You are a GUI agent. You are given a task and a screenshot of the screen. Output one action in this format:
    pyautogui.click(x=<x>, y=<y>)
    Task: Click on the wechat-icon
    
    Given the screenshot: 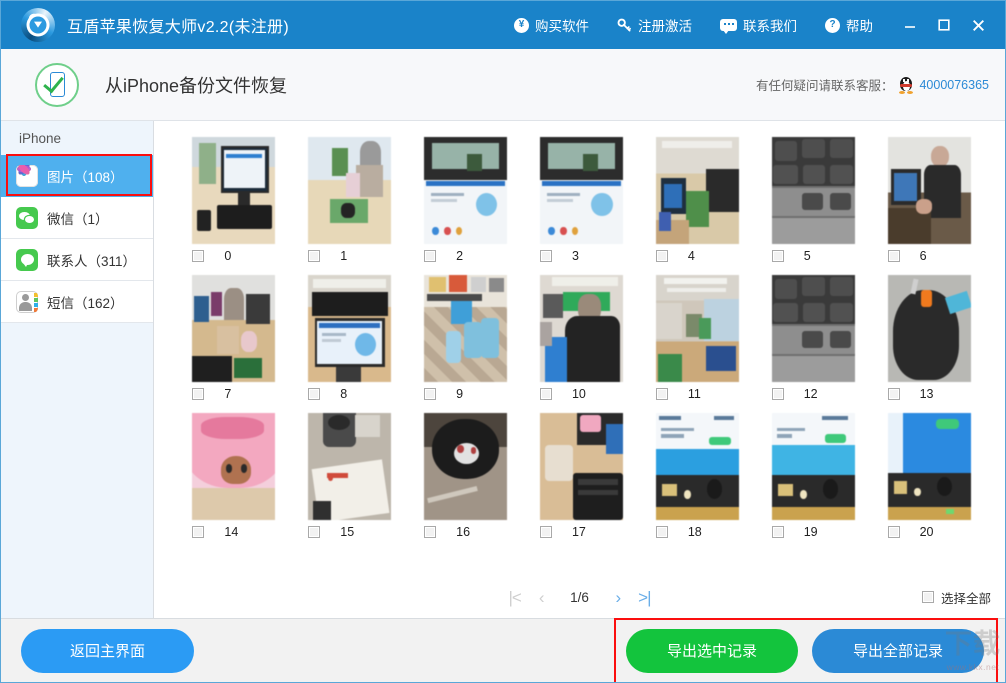 What is the action you would take?
    pyautogui.click(x=27, y=217)
    